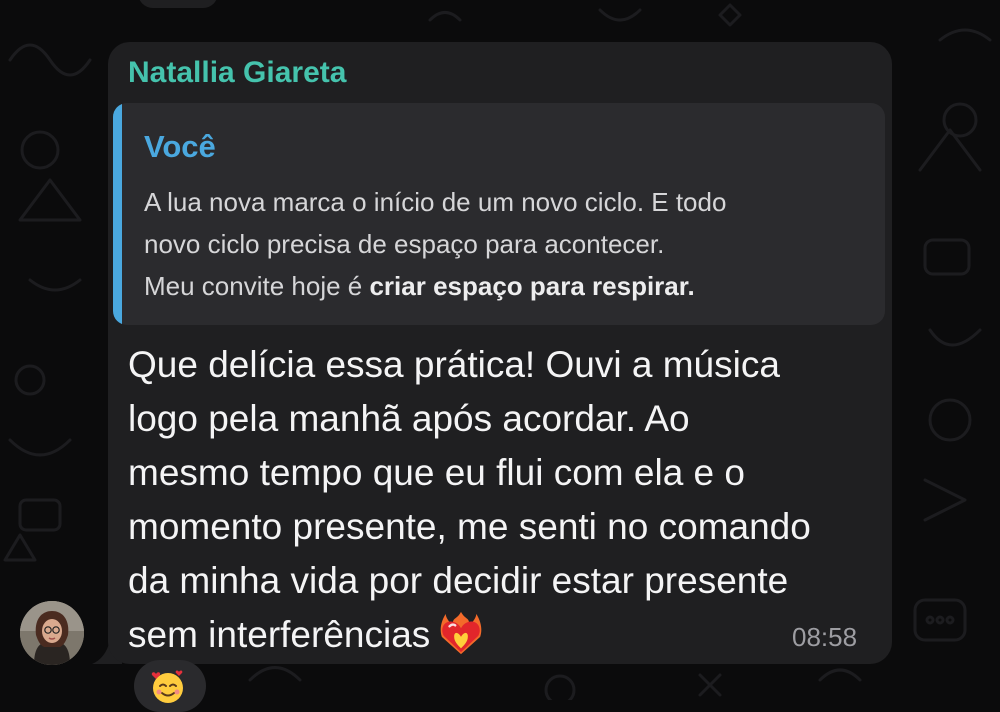 This screenshot has height=712, width=1000. I want to click on avatar-portrait, so click(52, 633).